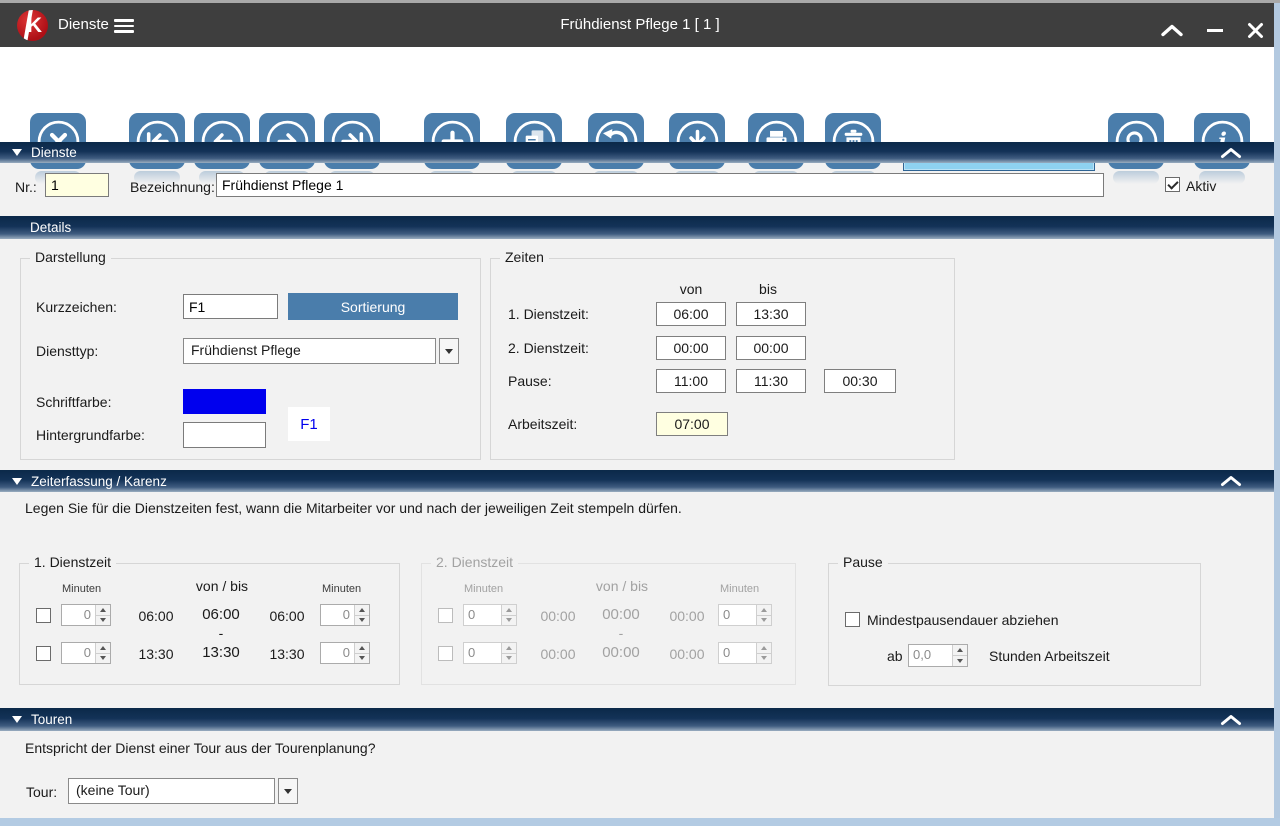 The width and height of the screenshot is (1280, 826). I want to click on minuten-label-right: Minuten, so click(740, 589).